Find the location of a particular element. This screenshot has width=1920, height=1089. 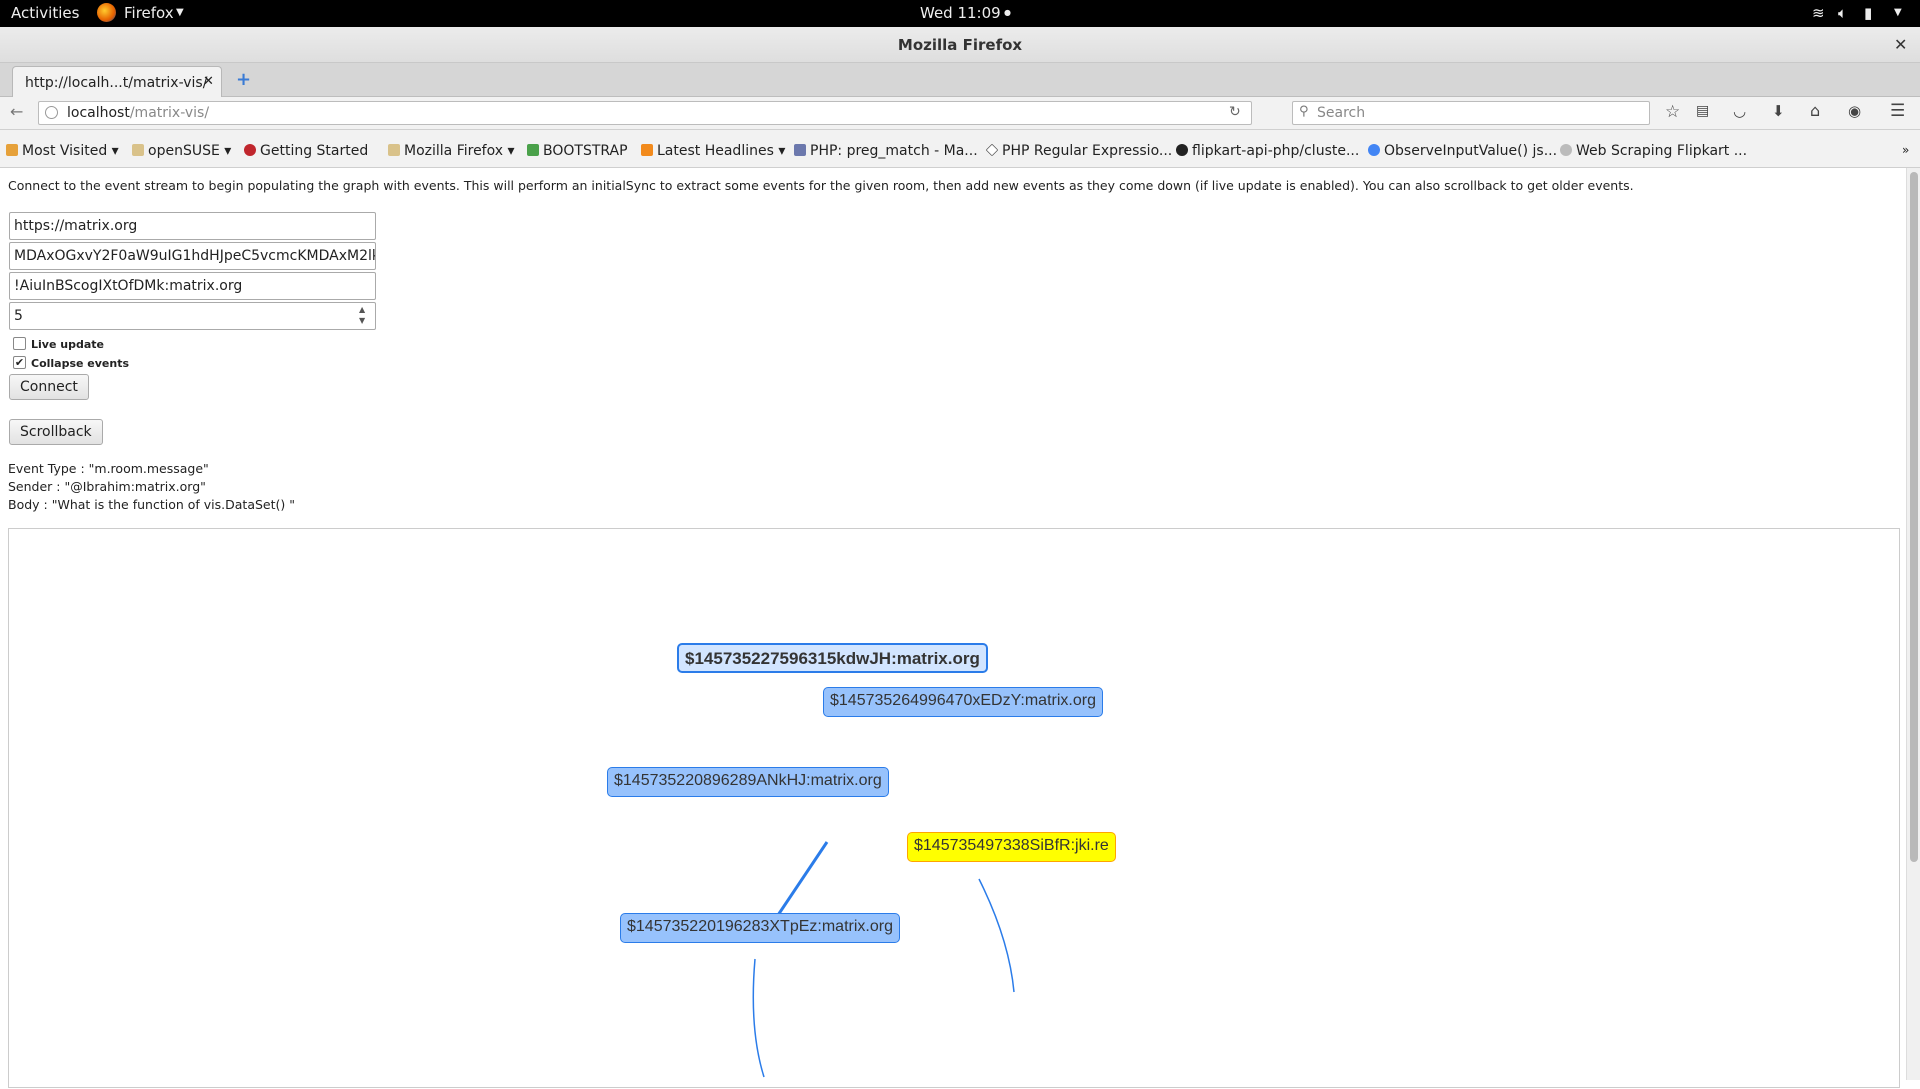

connect-button: Connect is located at coordinates (49, 387).